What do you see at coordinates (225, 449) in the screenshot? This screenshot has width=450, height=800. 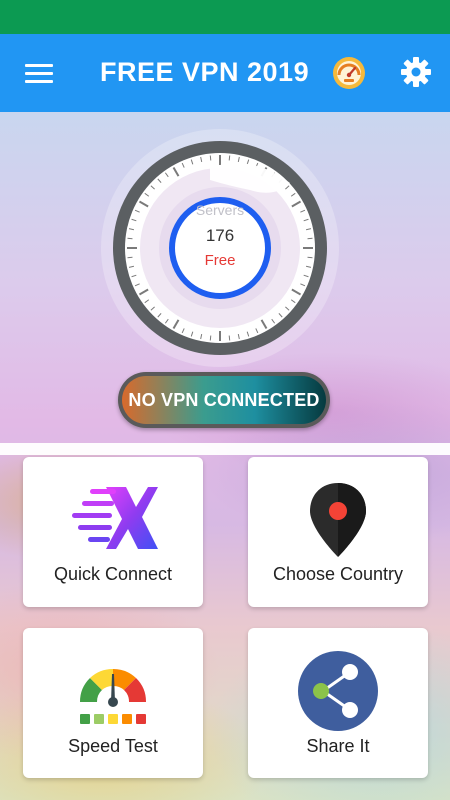 I see `section-divider` at bounding box center [225, 449].